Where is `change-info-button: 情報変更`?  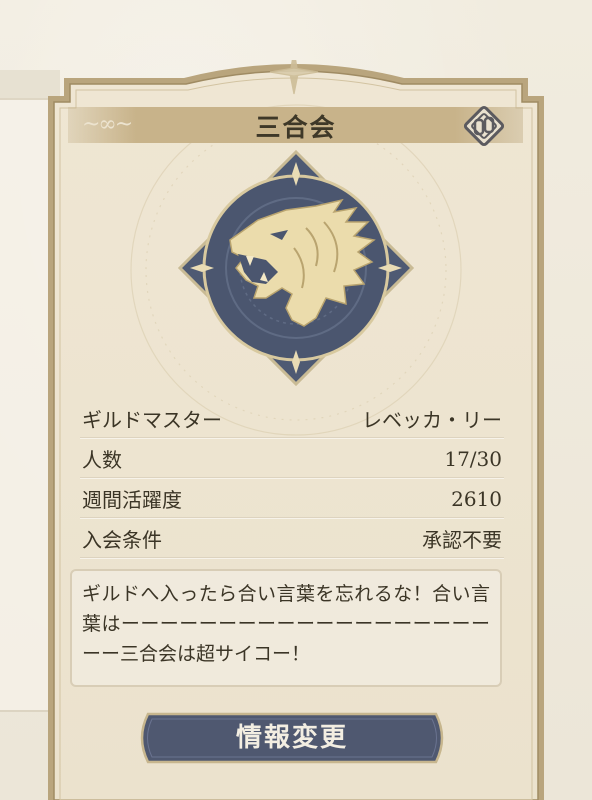 change-info-button: 情報変更 is located at coordinates (292, 738).